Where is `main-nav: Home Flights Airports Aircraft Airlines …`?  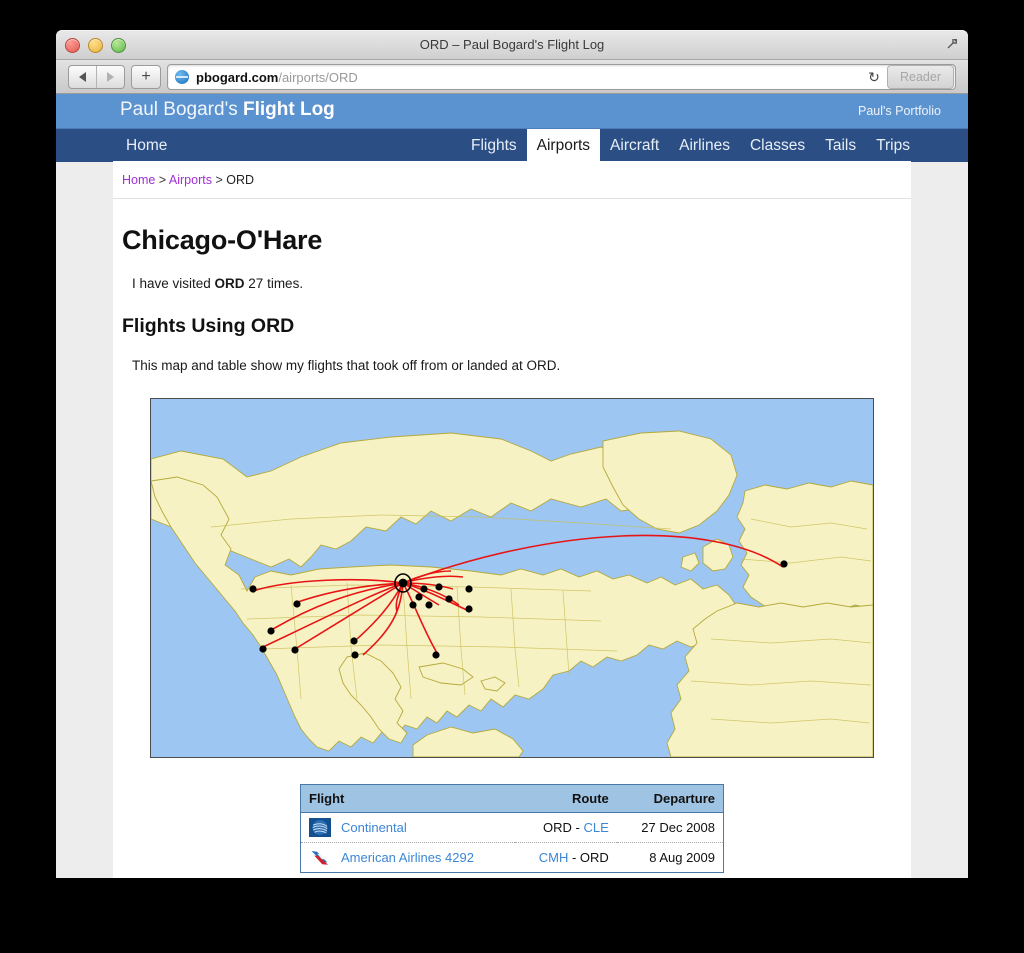 main-nav: Home Flights Airports Aircraft Airlines … is located at coordinates (512, 145).